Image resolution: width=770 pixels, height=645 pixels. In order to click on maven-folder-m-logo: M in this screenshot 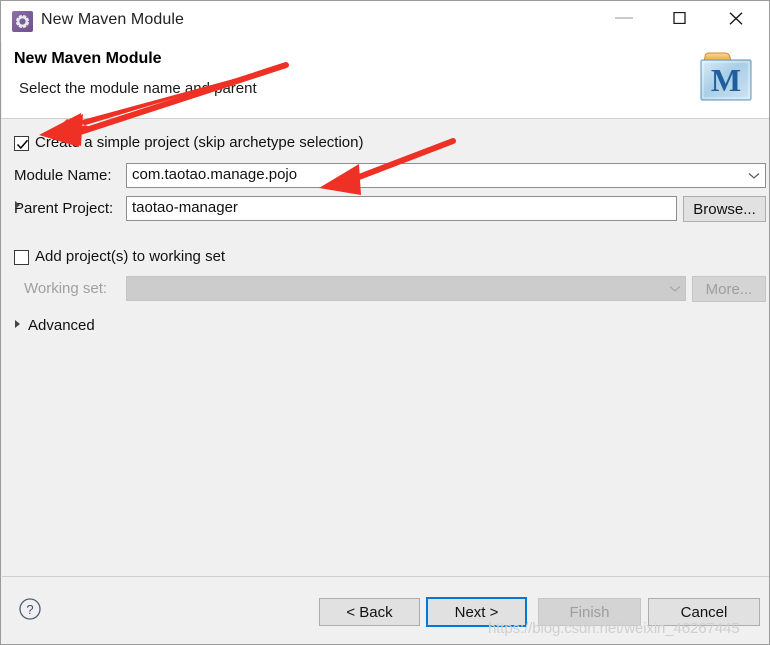, I will do `click(726, 75)`.